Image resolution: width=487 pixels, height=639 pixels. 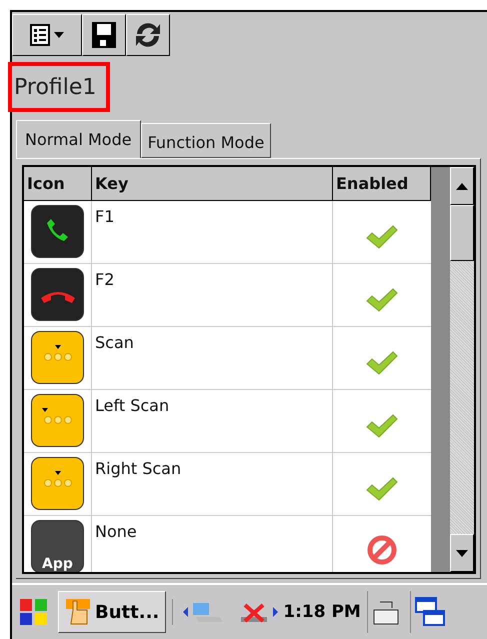 I want to click on key-cell: None, so click(x=212, y=544).